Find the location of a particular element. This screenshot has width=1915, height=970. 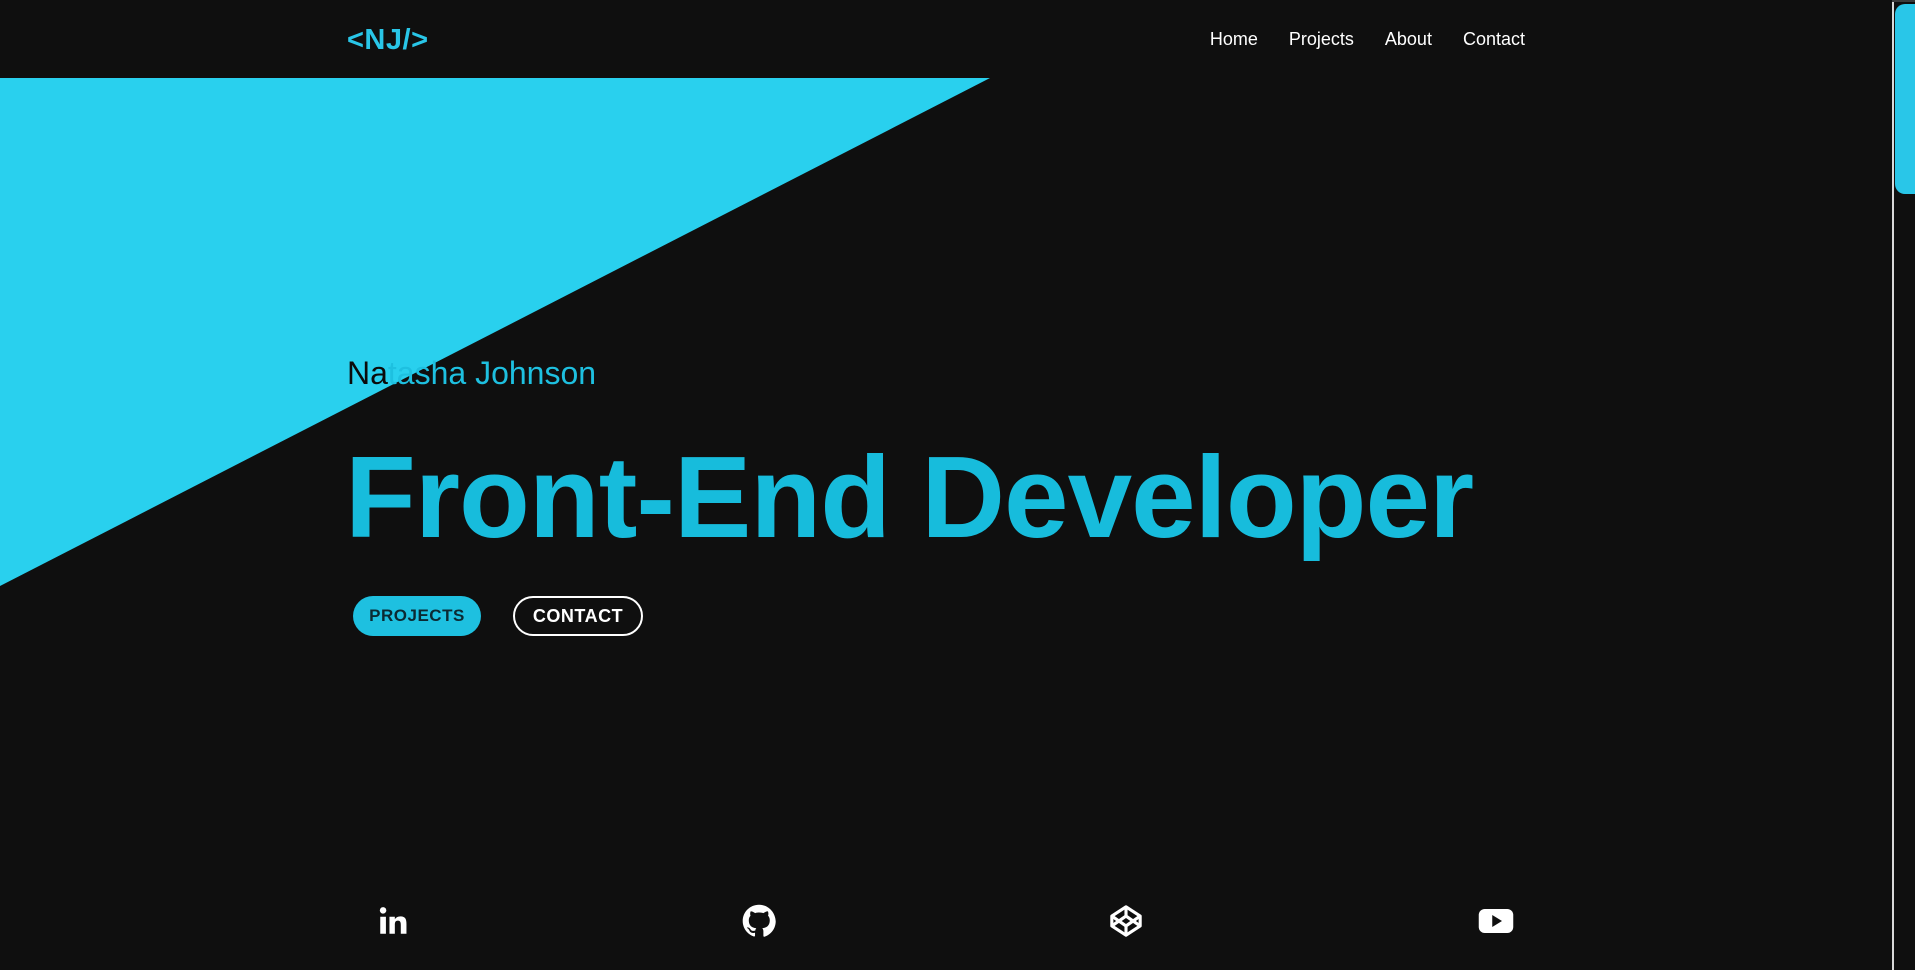

contact-button: CONTACT is located at coordinates (578, 616).